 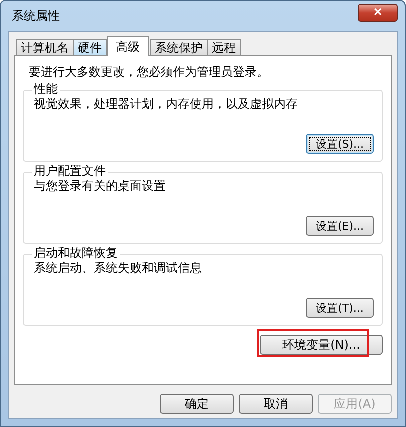 I want to click on dialog-button: 取消, so click(x=276, y=404).